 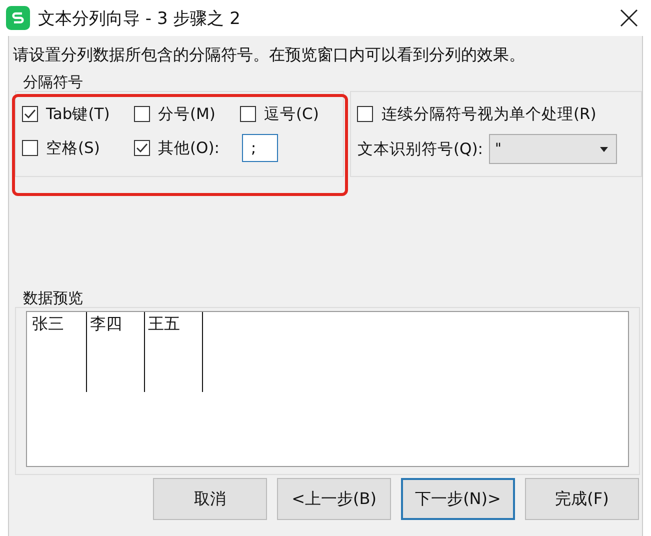 What do you see at coordinates (420, 149) in the screenshot?
I see `qualifier-label: 文本识别符号(Q):` at bounding box center [420, 149].